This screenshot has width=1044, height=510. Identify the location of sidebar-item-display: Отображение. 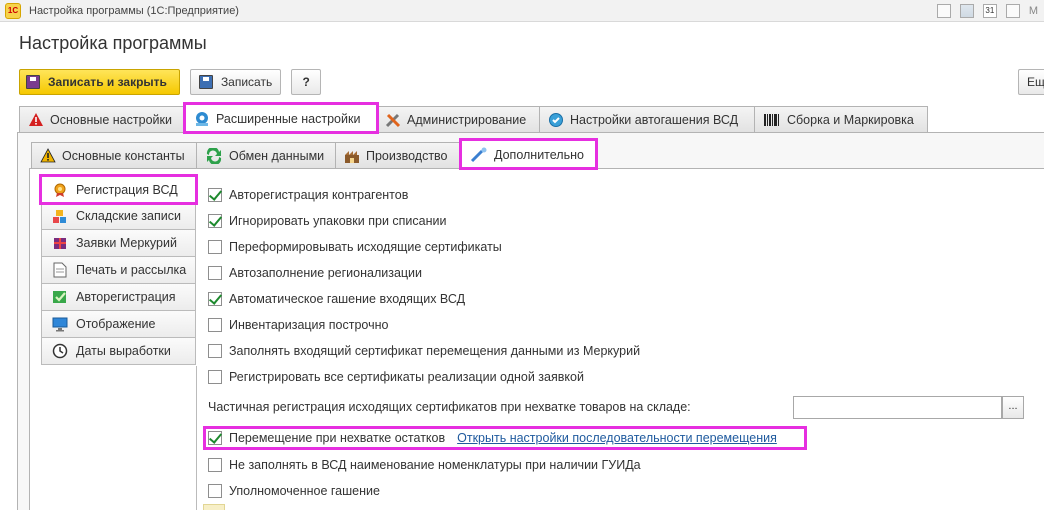
(118, 324).